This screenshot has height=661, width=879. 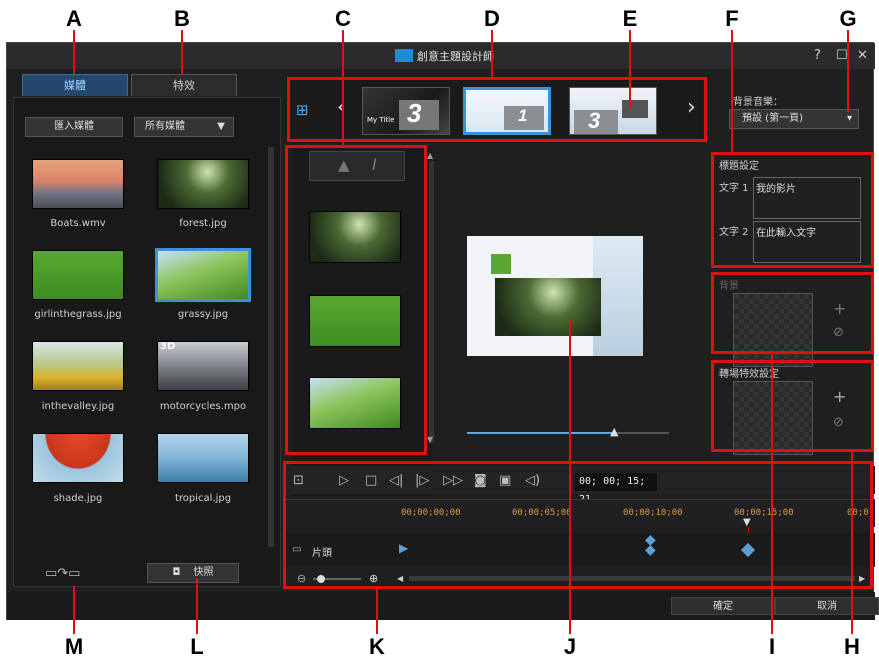 I want to click on scroll-up-icon: ▲, so click(x=430, y=155).